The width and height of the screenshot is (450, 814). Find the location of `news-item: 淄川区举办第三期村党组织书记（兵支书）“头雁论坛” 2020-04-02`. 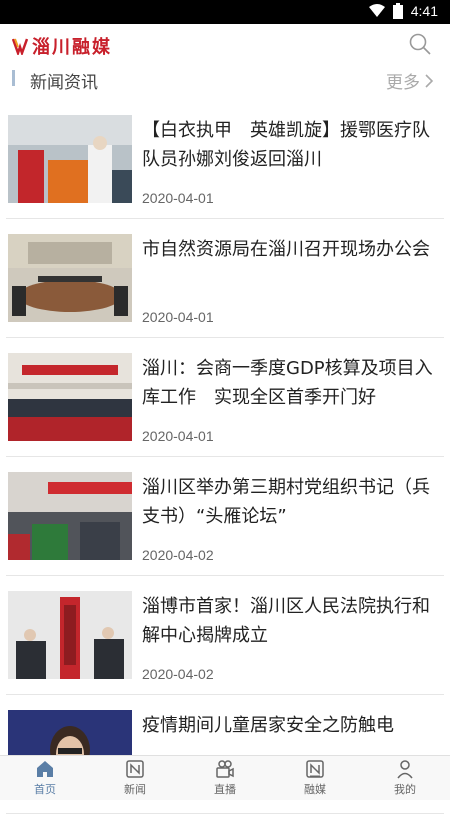

news-item: 淄川区举办第三期村党组织书记（兵支书）“头雁论坛” 2020-04-02 is located at coordinates (225, 516).